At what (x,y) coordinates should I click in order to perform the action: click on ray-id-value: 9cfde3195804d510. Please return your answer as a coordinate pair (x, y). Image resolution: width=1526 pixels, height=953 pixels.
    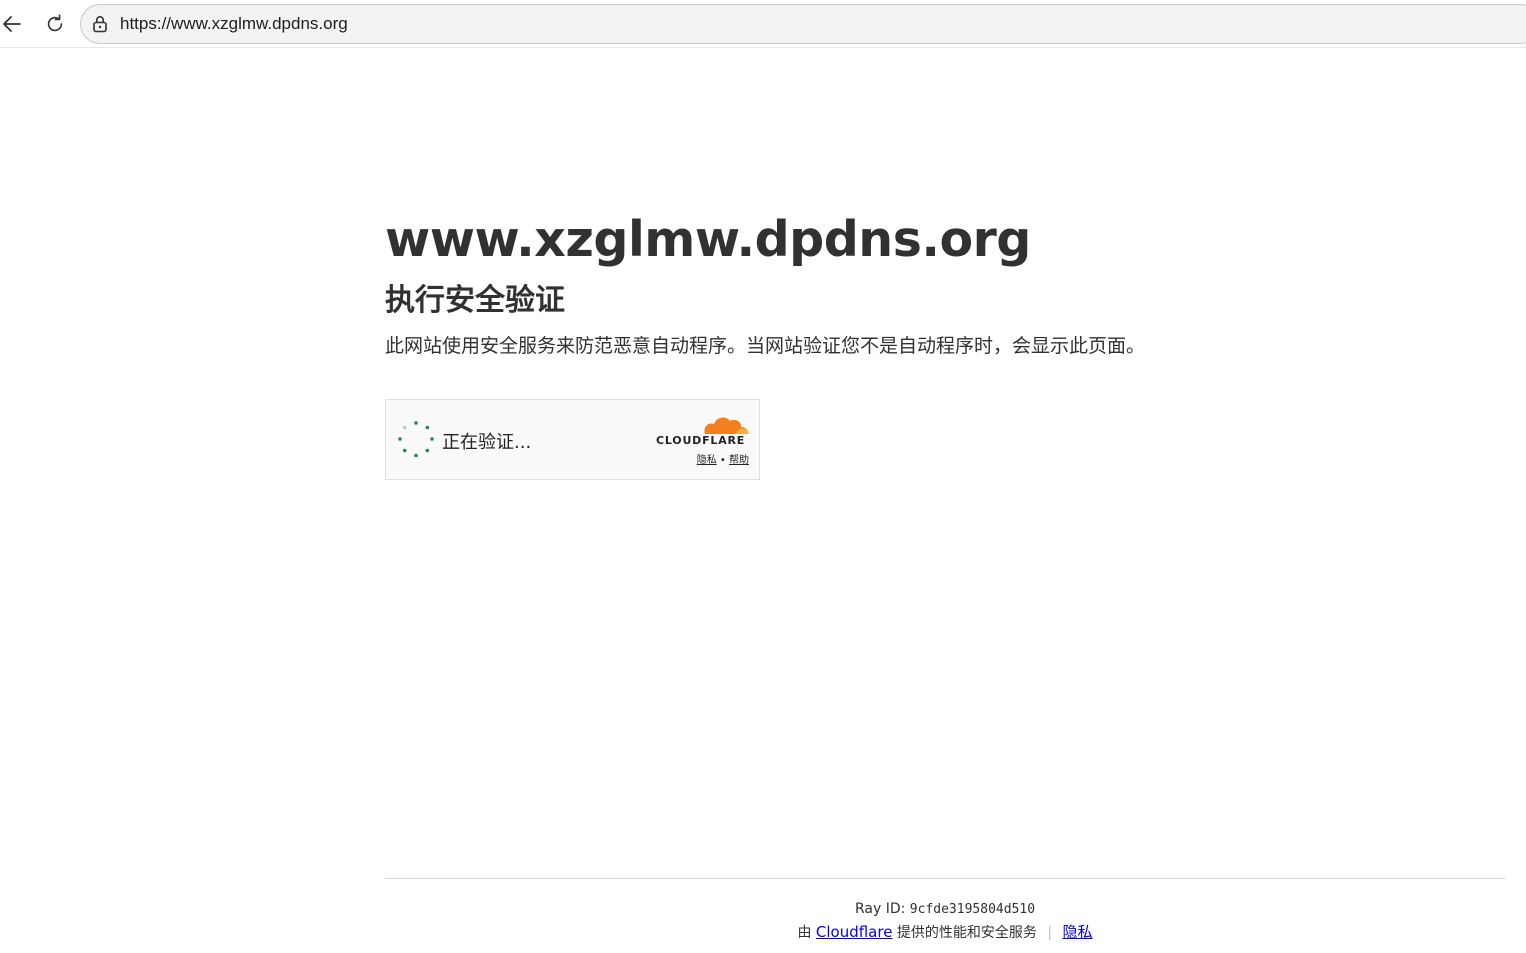
    Looking at the image, I should click on (972, 909).